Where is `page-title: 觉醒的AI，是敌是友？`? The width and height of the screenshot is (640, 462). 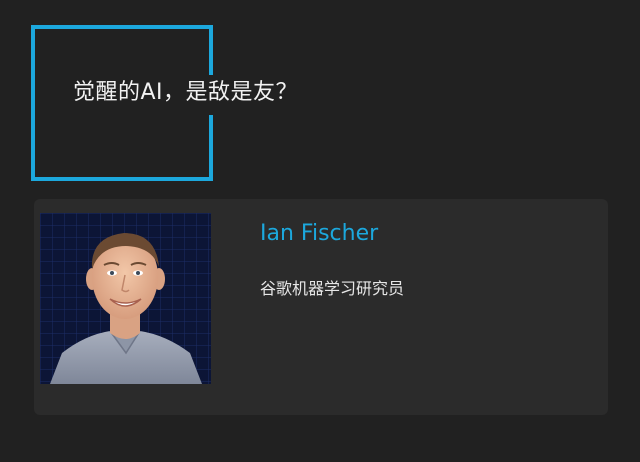
page-title: 觉醒的AI，是敌是友？ is located at coordinates (186, 92).